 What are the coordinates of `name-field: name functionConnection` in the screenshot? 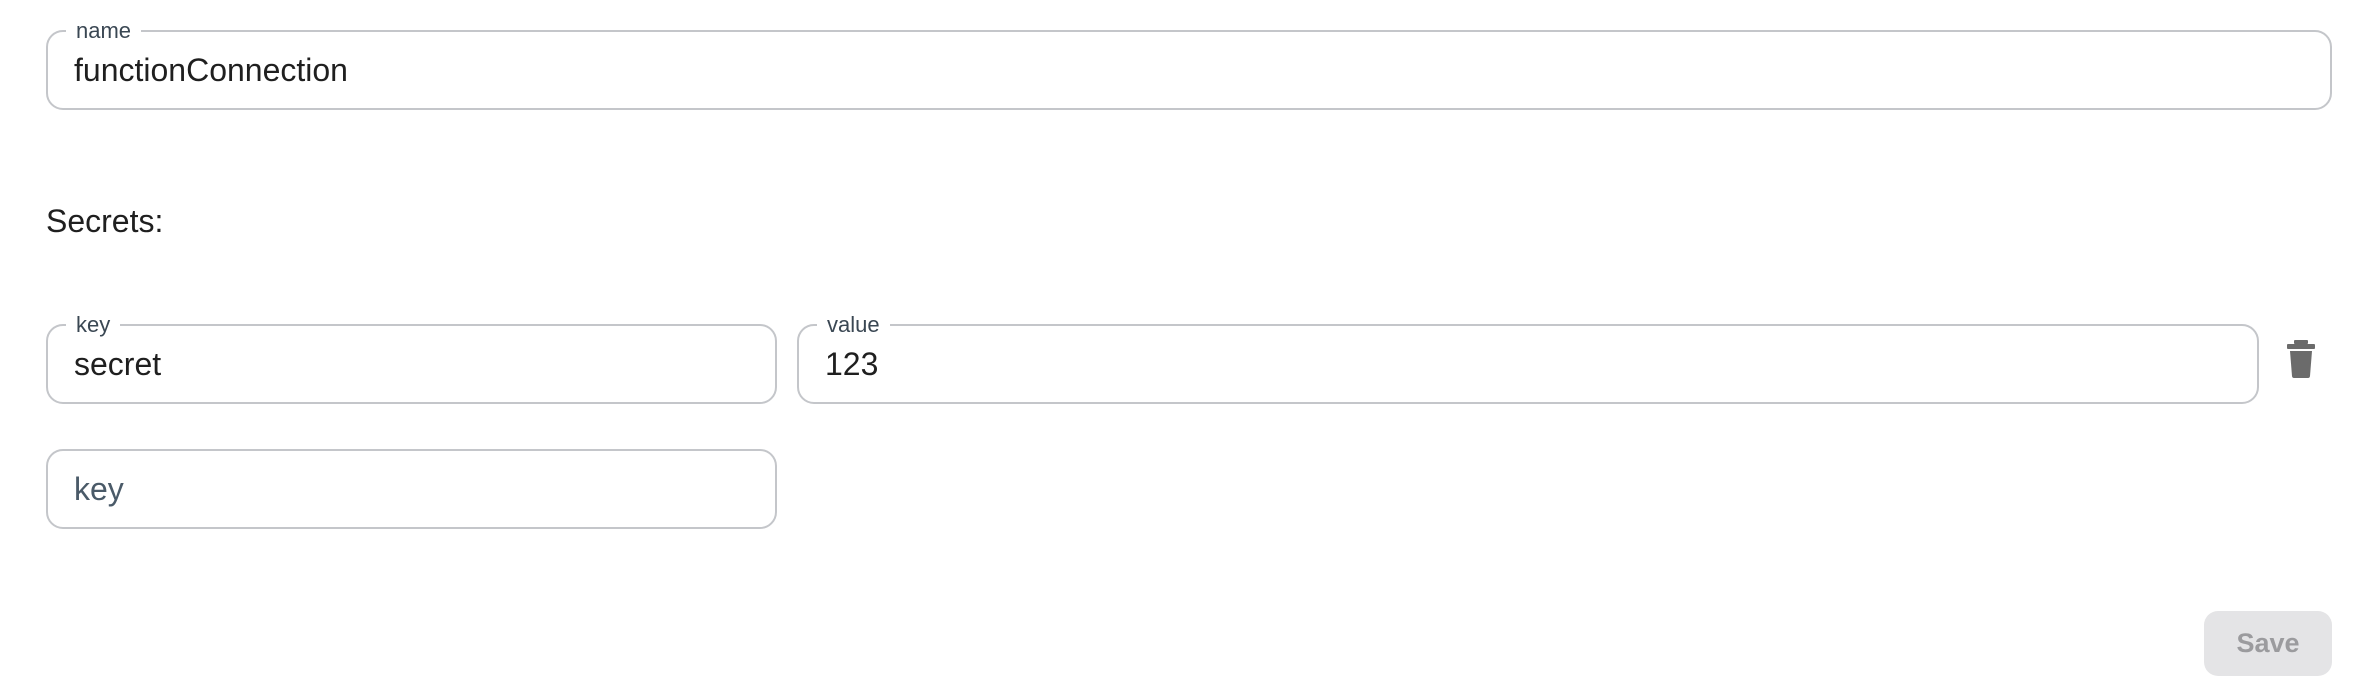 It's located at (1189, 64).